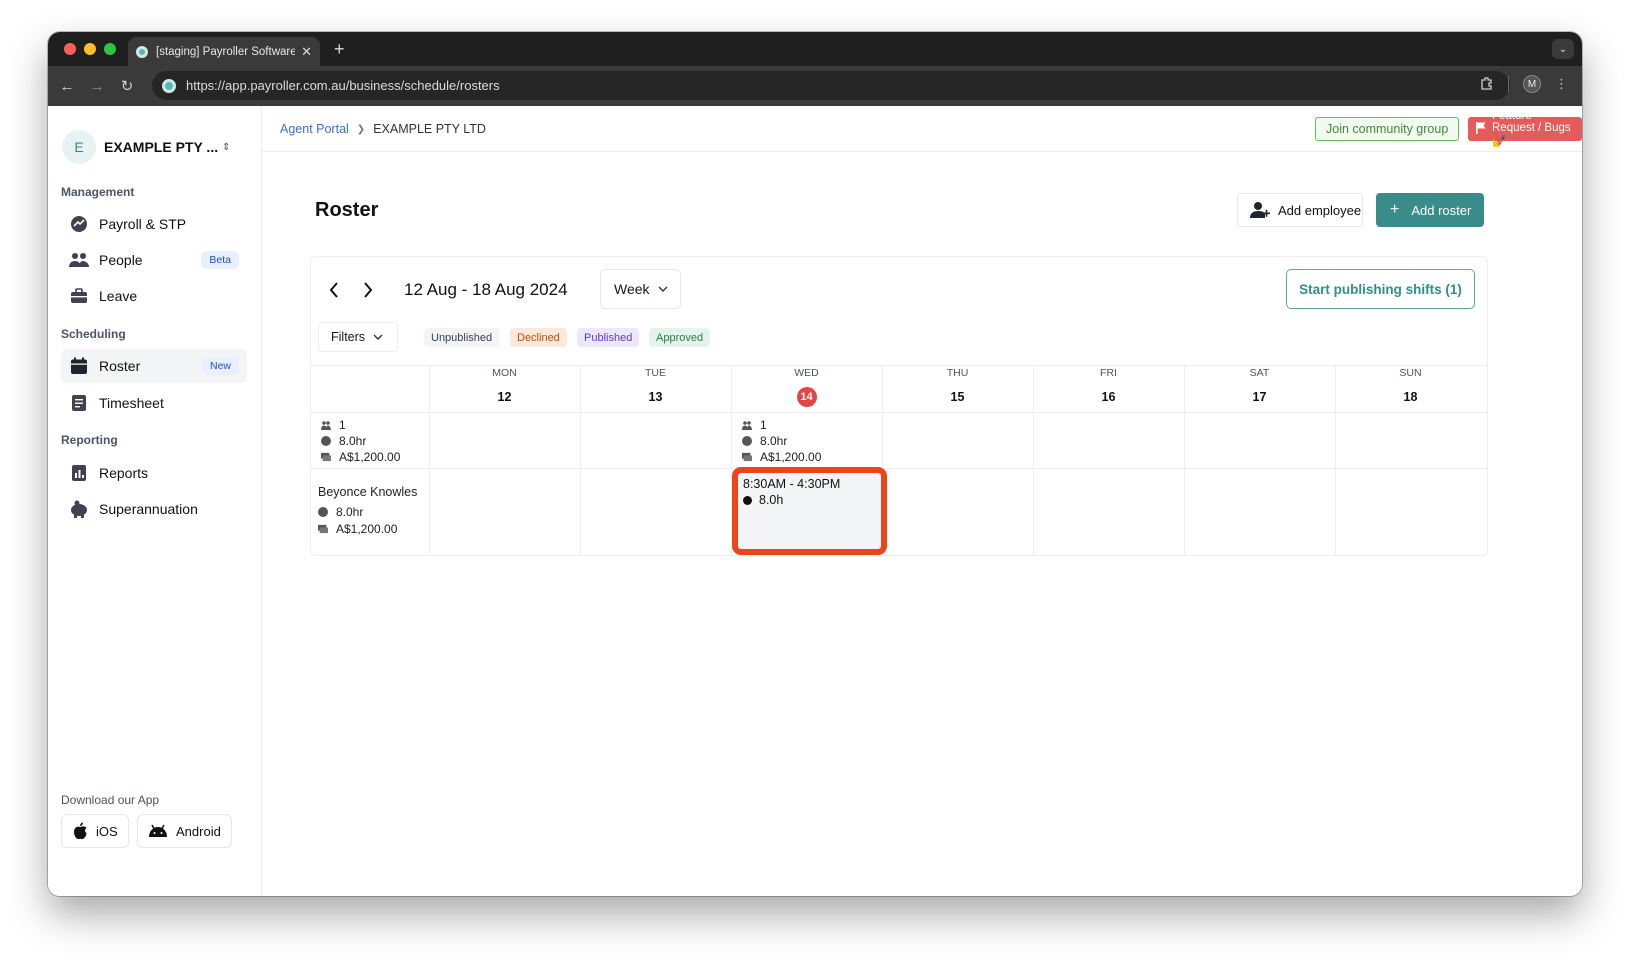 The width and height of the screenshot is (1630, 960). I want to click on favicon-icon, so click(142, 51).